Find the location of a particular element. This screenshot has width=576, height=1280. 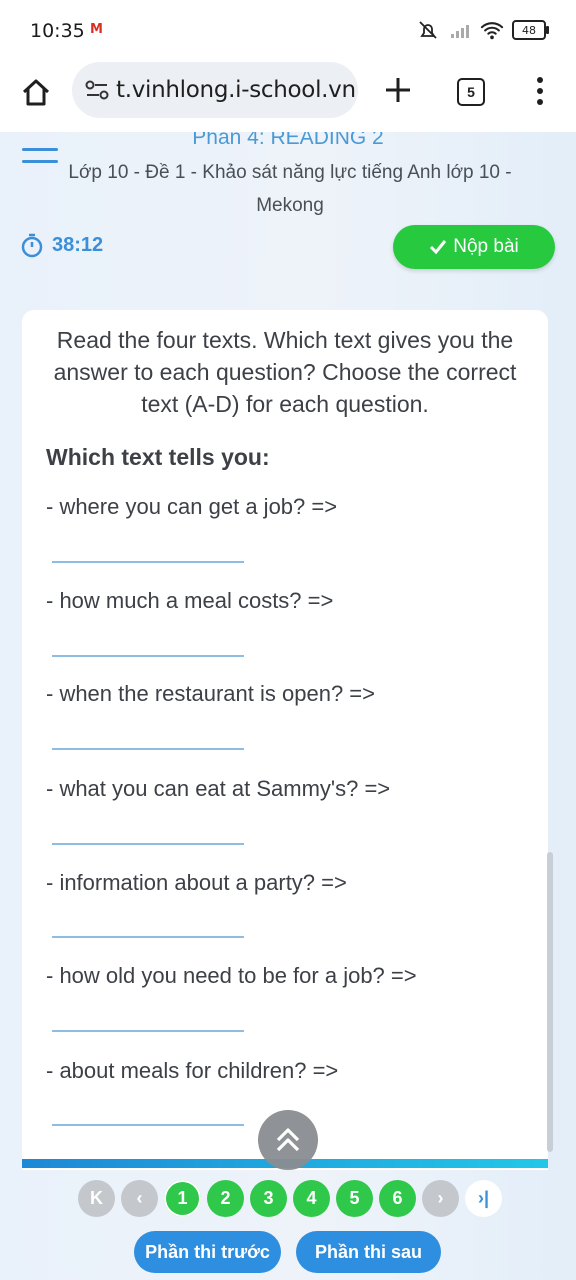

pager-last-button: ›| is located at coordinates (483, 1198).